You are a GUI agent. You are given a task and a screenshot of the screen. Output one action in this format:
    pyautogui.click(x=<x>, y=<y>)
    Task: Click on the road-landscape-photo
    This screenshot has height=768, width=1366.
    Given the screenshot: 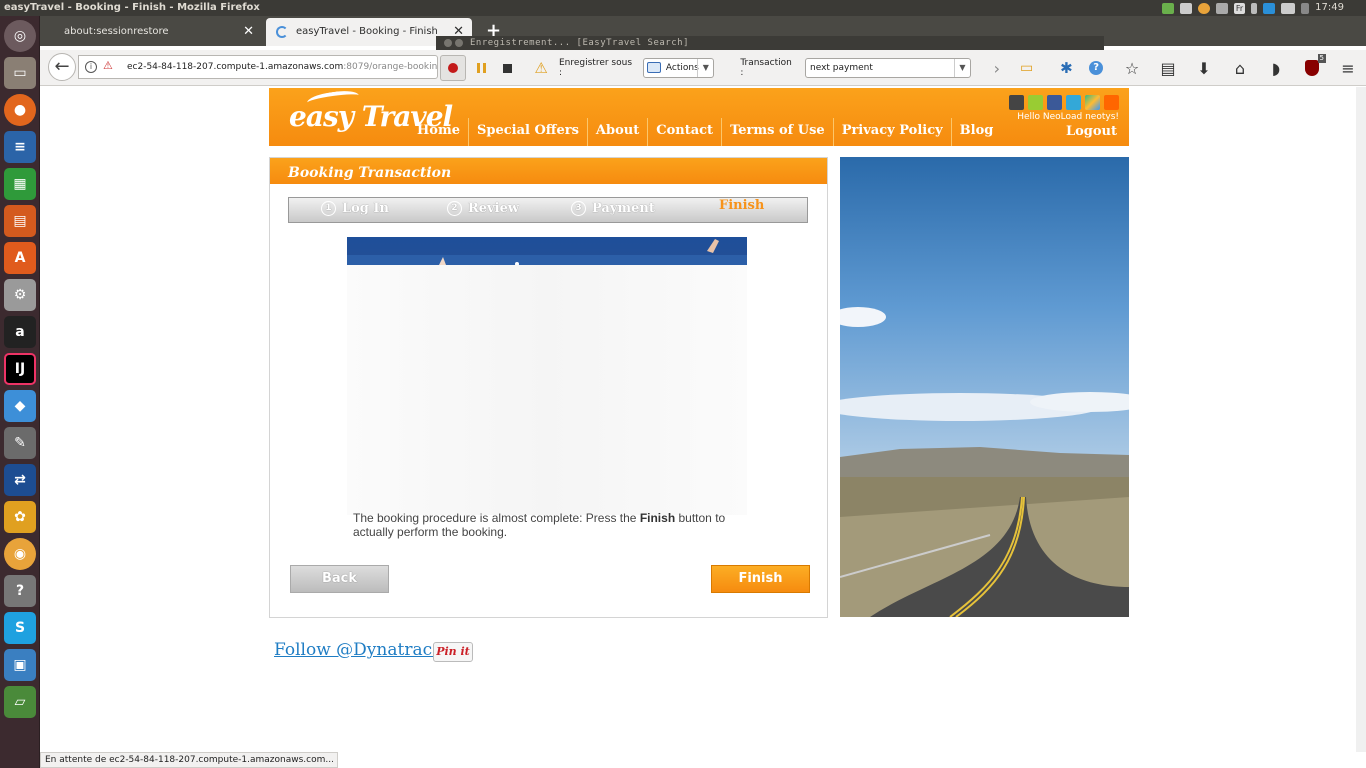 What is the action you would take?
    pyautogui.click(x=984, y=387)
    